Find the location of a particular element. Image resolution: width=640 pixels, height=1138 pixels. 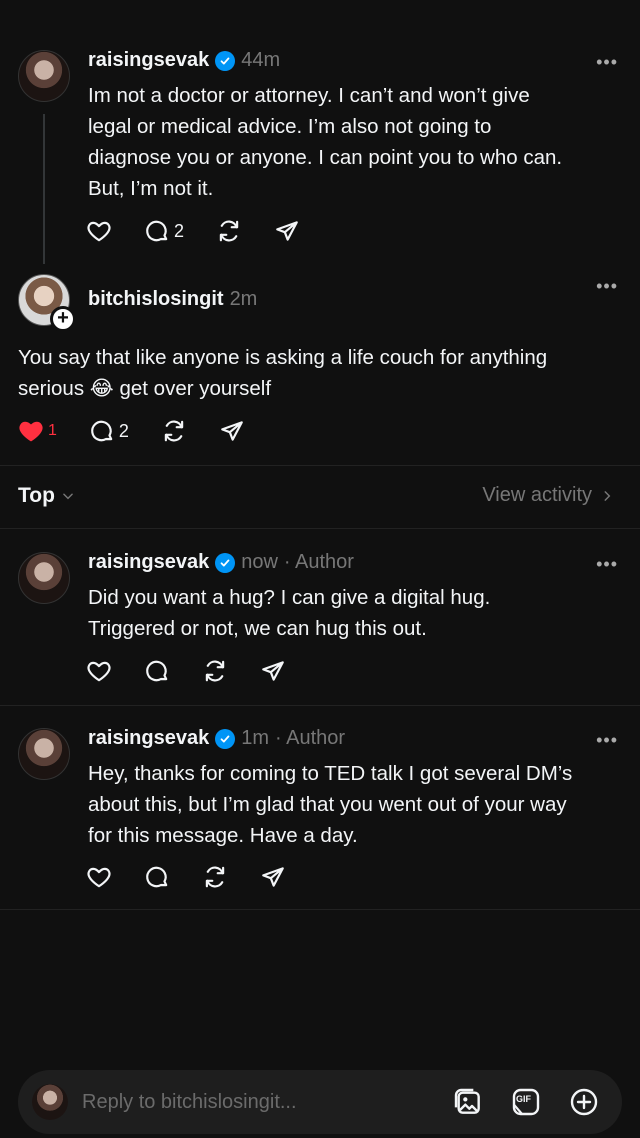

username: bitchislosingit is located at coordinates (156, 299).